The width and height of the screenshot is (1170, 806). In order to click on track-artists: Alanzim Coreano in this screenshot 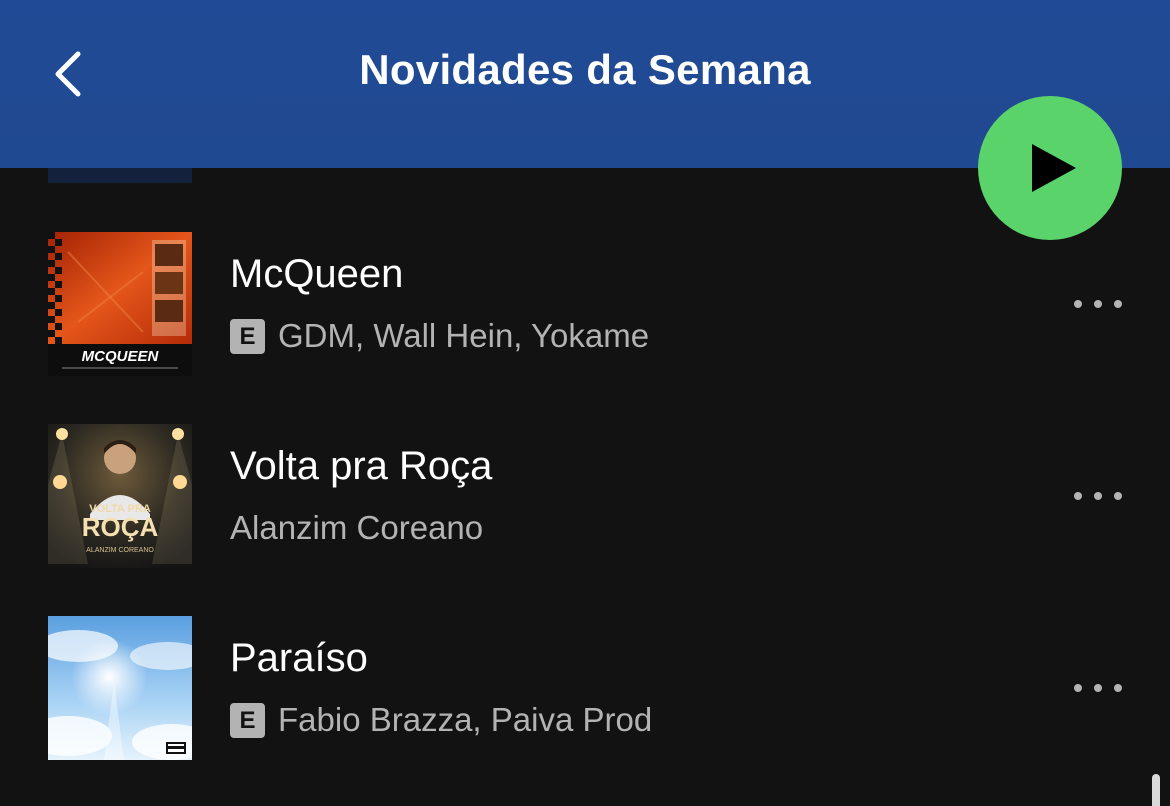, I will do `click(356, 528)`.